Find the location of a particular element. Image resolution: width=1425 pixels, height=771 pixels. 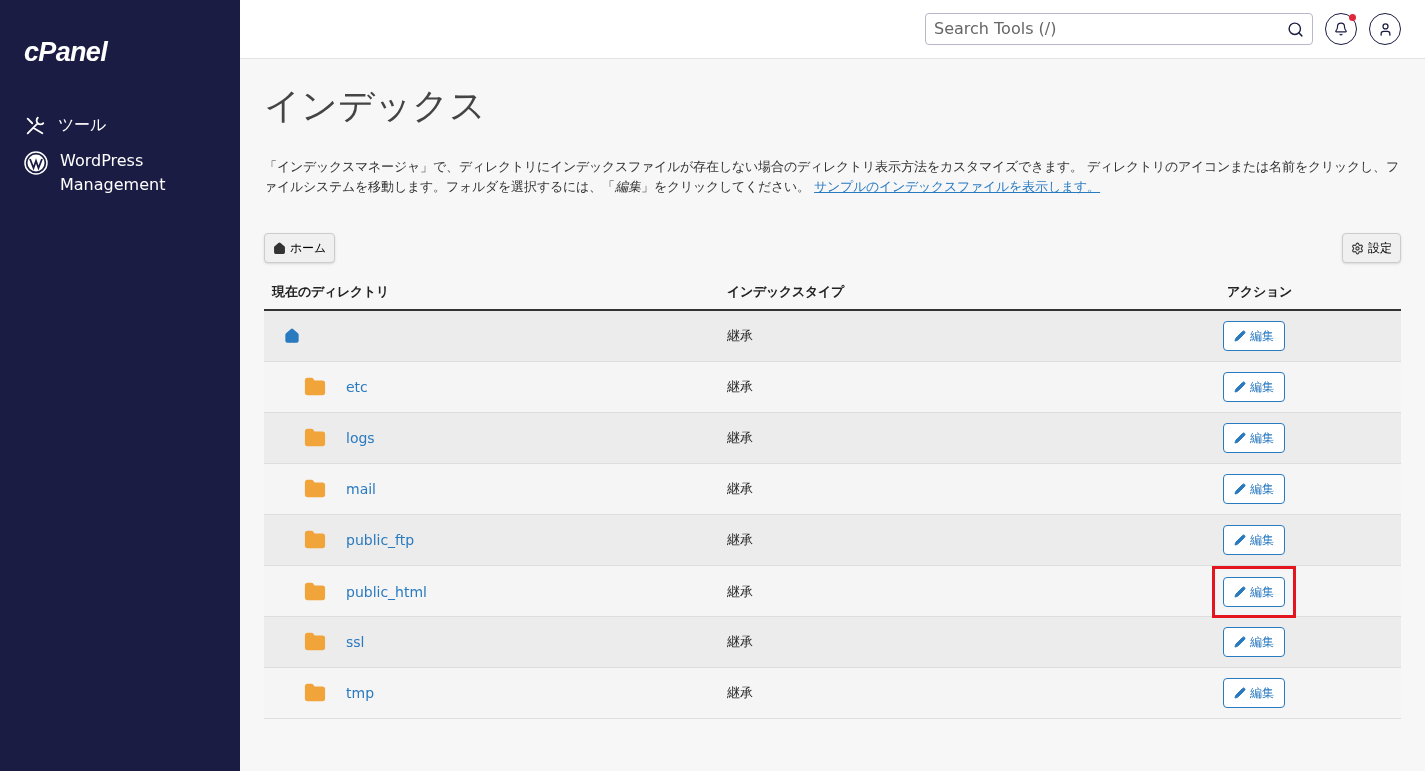

sidebar-item: ツール is located at coordinates (120, 124).